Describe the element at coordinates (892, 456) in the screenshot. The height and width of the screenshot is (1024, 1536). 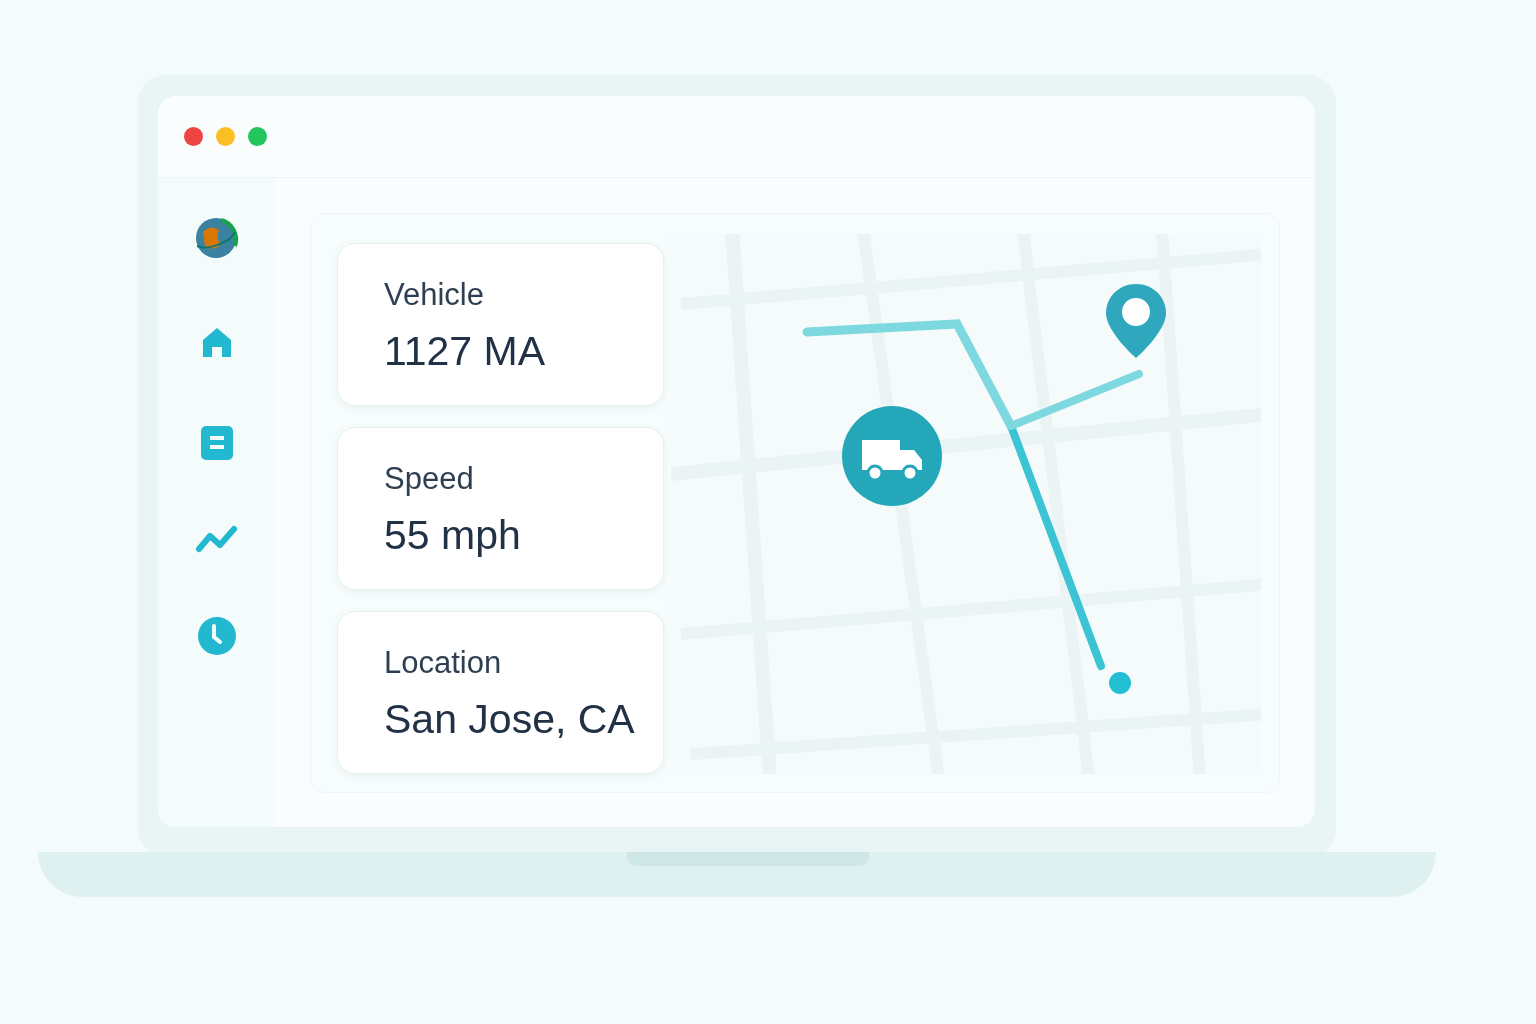
I see `truck-marker-icon` at that location.